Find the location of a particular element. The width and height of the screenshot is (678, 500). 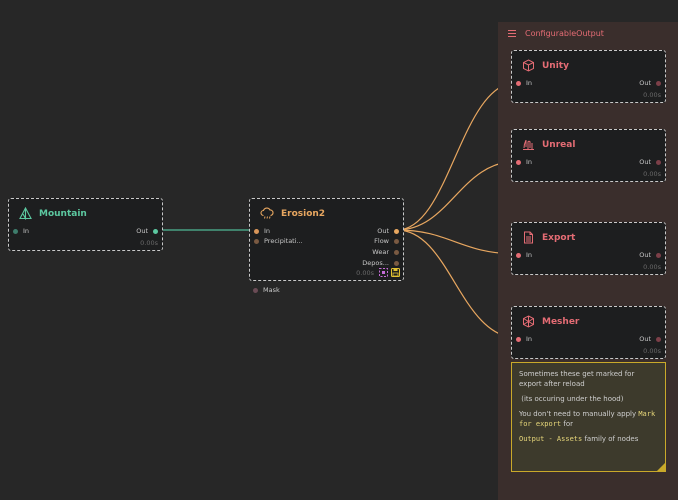

menu-icon is located at coordinates (512, 33).